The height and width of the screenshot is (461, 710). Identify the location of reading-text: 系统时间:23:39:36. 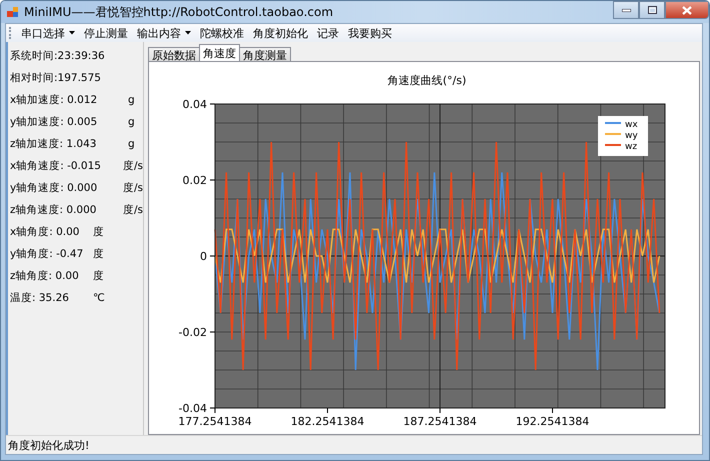
(57, 56).